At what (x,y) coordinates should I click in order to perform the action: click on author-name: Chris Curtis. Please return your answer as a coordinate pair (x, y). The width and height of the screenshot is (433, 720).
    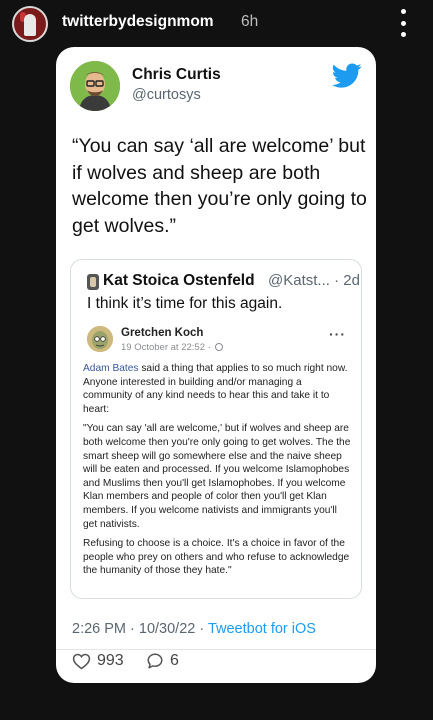
    Looking at the image, I should click on (176, 75).